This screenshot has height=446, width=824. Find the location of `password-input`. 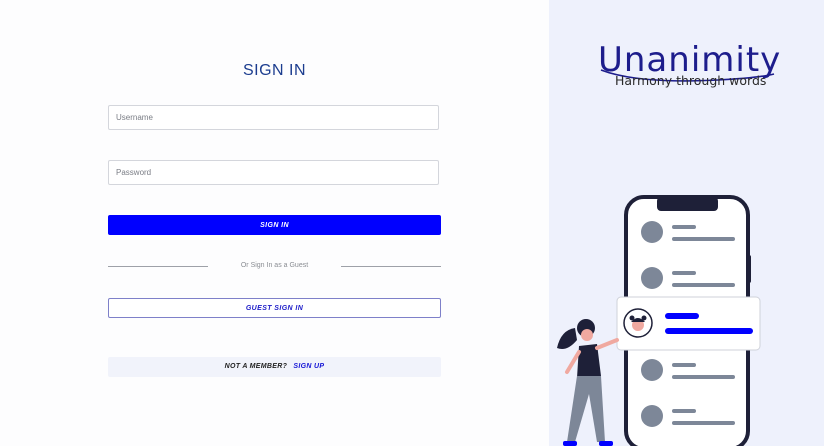

password-input is located at coordinates (273, 172).